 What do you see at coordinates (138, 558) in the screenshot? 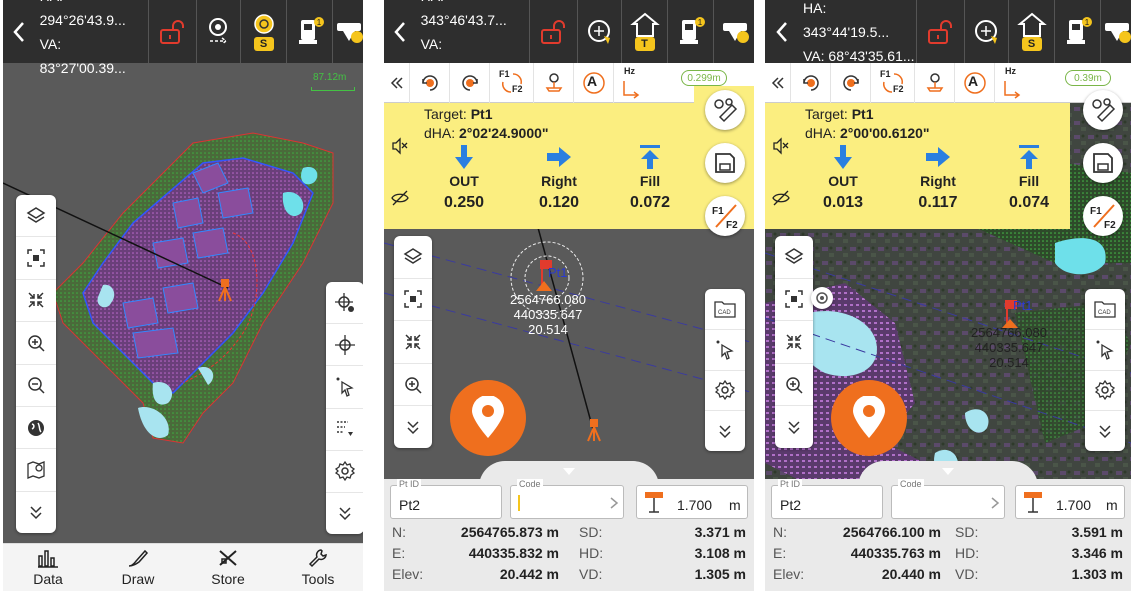
I see `draw-icon` at bounding box center [138, 558].